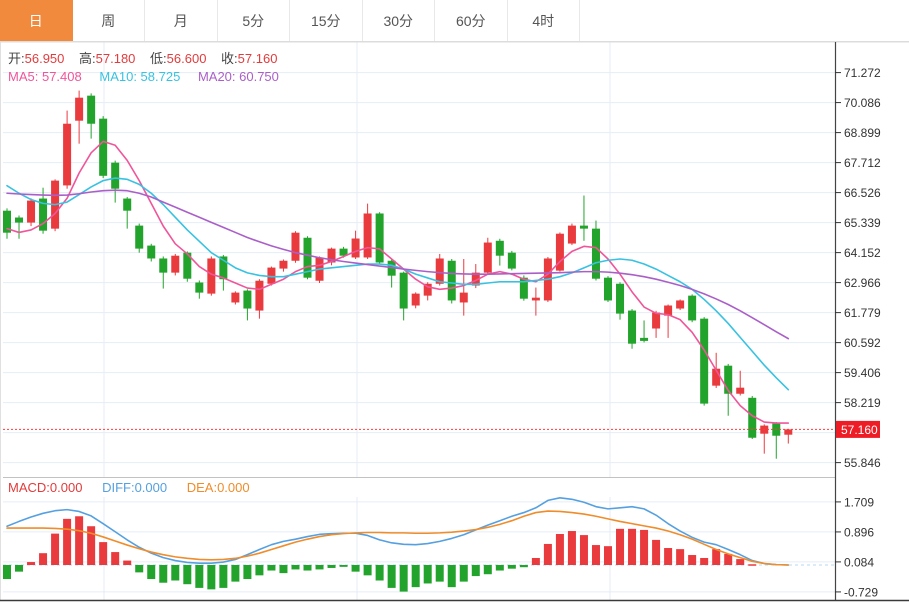 Image resolution: width=909 pixels, height=605 pixels. I want to click on svg-text: 60.592, so click(862, 343).